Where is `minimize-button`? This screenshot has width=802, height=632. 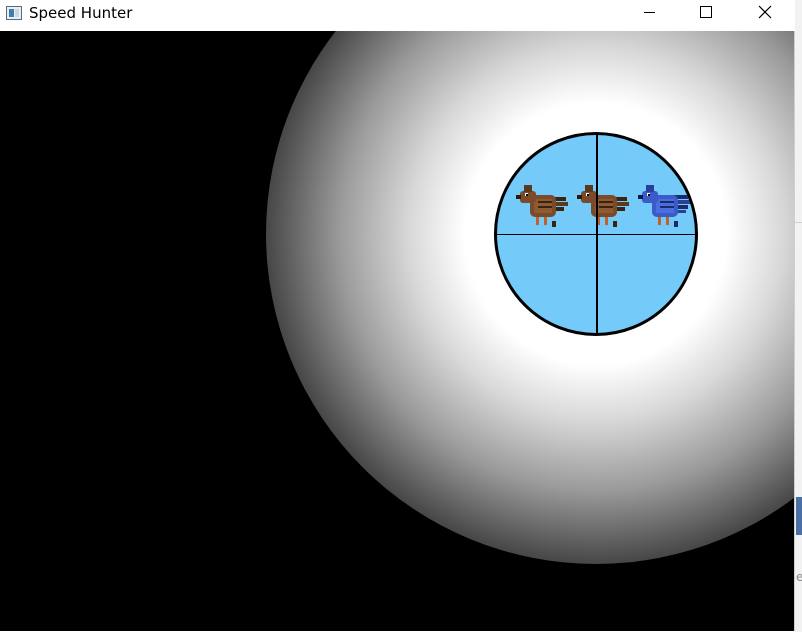
minimize-button is located at coordinates (649, 15).